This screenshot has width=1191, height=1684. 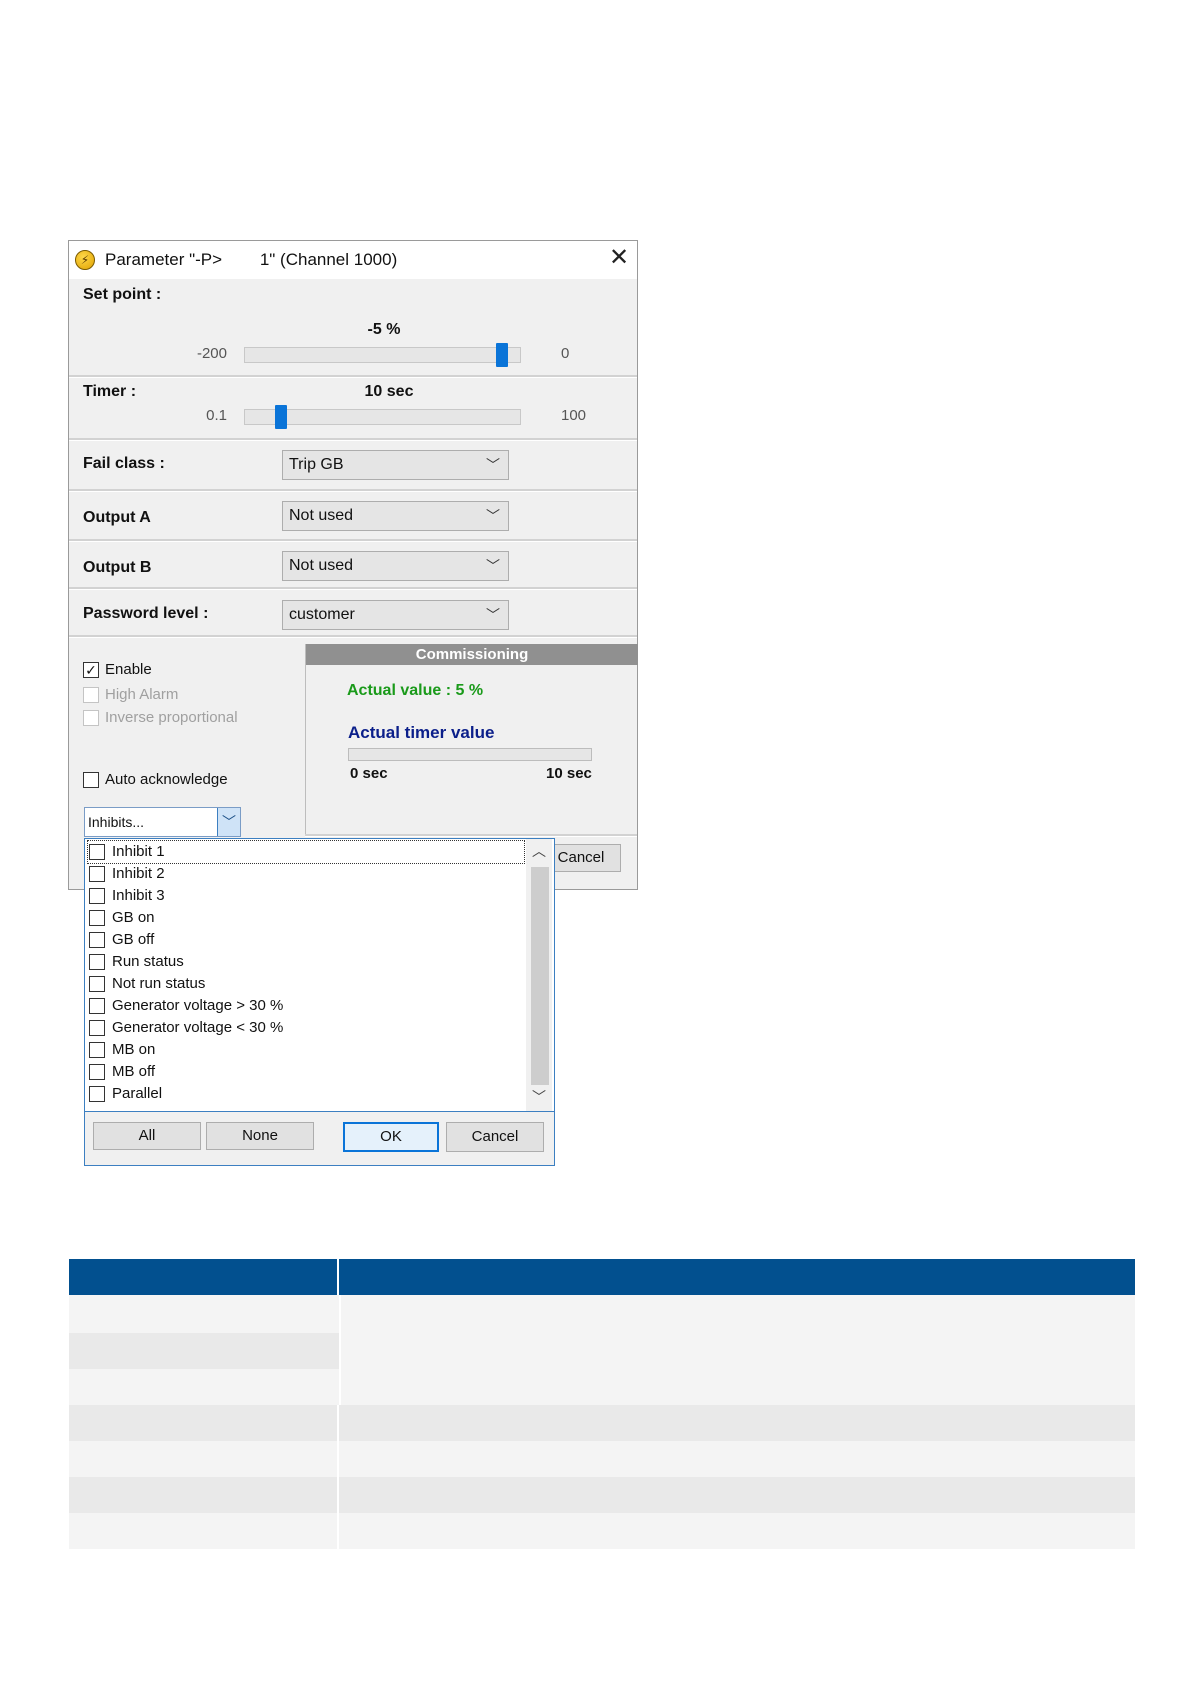 I want to click on high-alarm-checkbox, so click(x=91, y=695).